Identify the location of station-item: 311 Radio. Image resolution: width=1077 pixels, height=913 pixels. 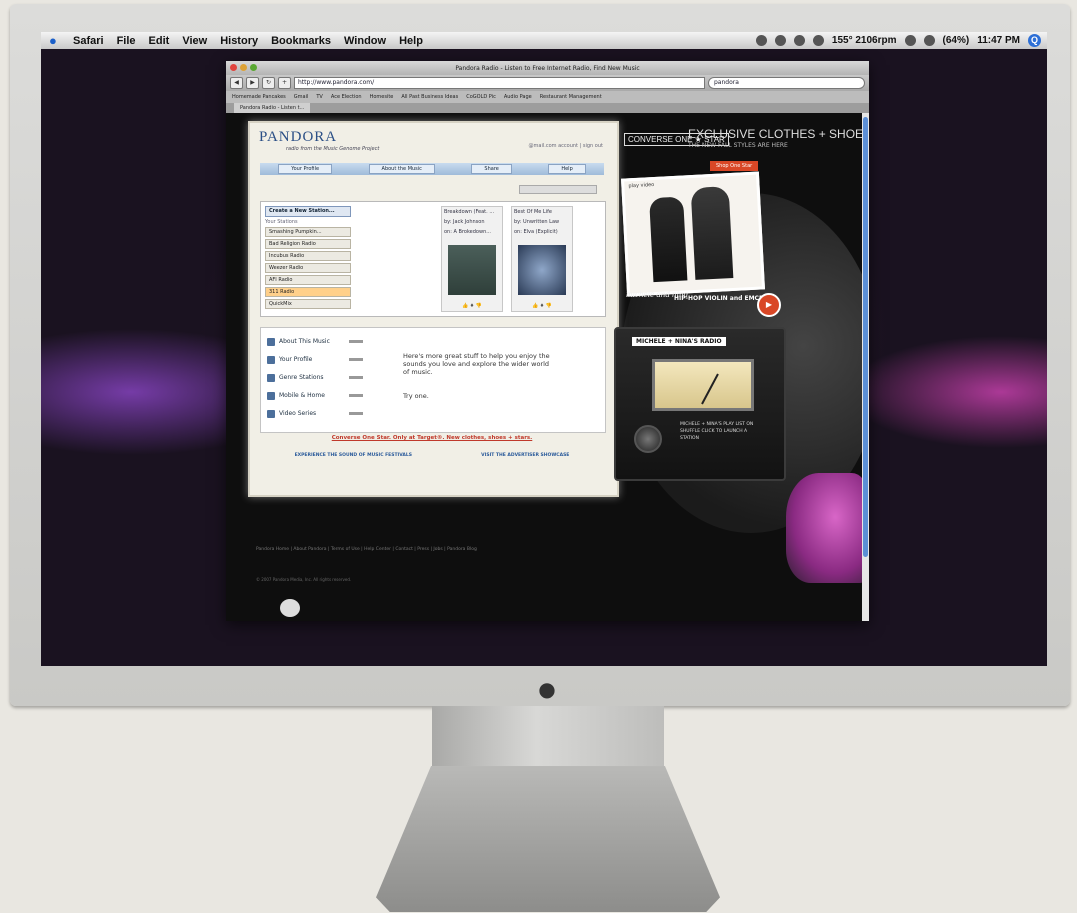
(308, 292).